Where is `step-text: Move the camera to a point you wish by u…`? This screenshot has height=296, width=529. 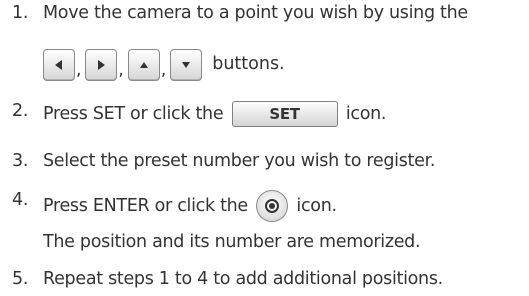 step-text: Move the camera to a point you wish by u… is located at coordinates (255, 13).